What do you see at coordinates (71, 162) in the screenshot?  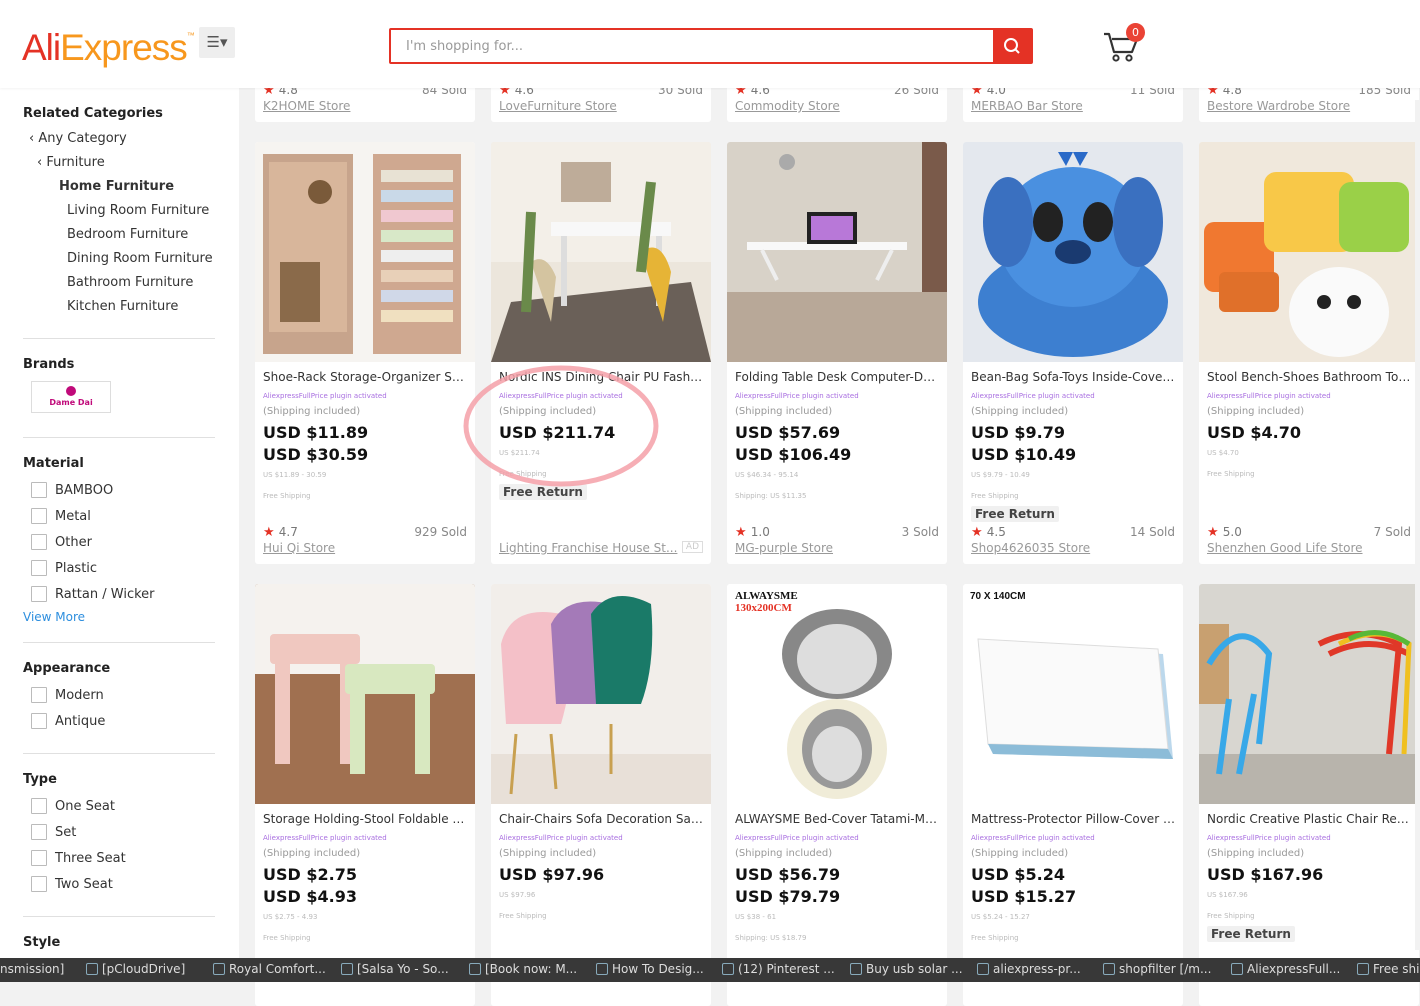 I see `furniture-link: ‹ Furniture` at bounding box center [71, 162].